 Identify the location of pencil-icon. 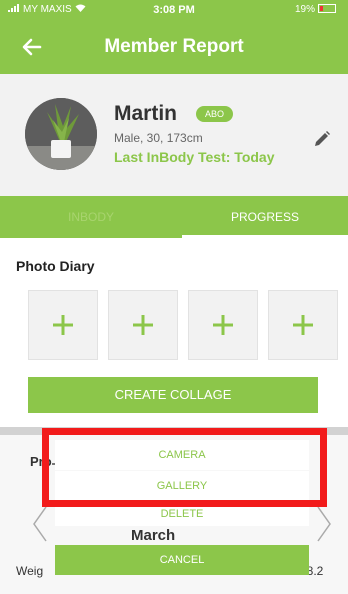
(322, 139).